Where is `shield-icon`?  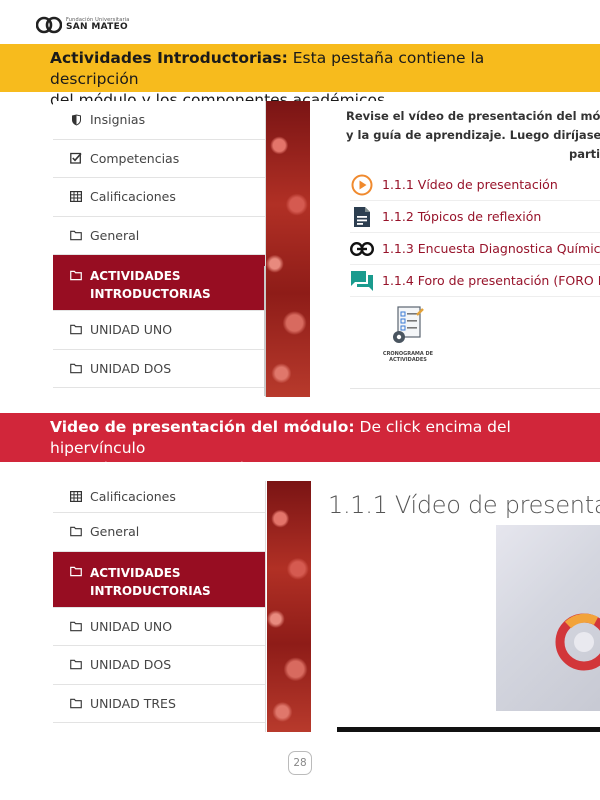
shield-icon is located at coordinates (76, 120).